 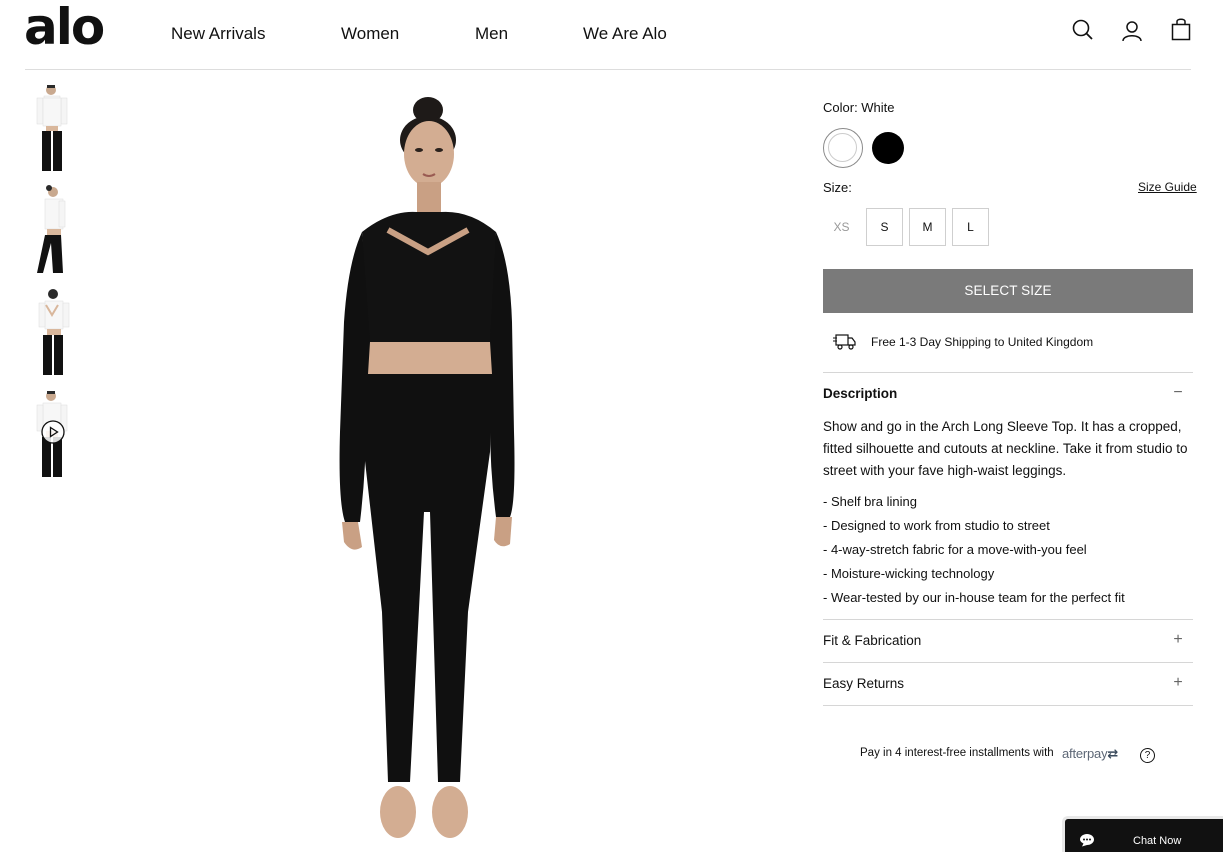 What do you see at coordinates (1008, 291) in the screenshot?
I see `select-size-button: SELECT SIZE` at bounding box center [1008, 291].